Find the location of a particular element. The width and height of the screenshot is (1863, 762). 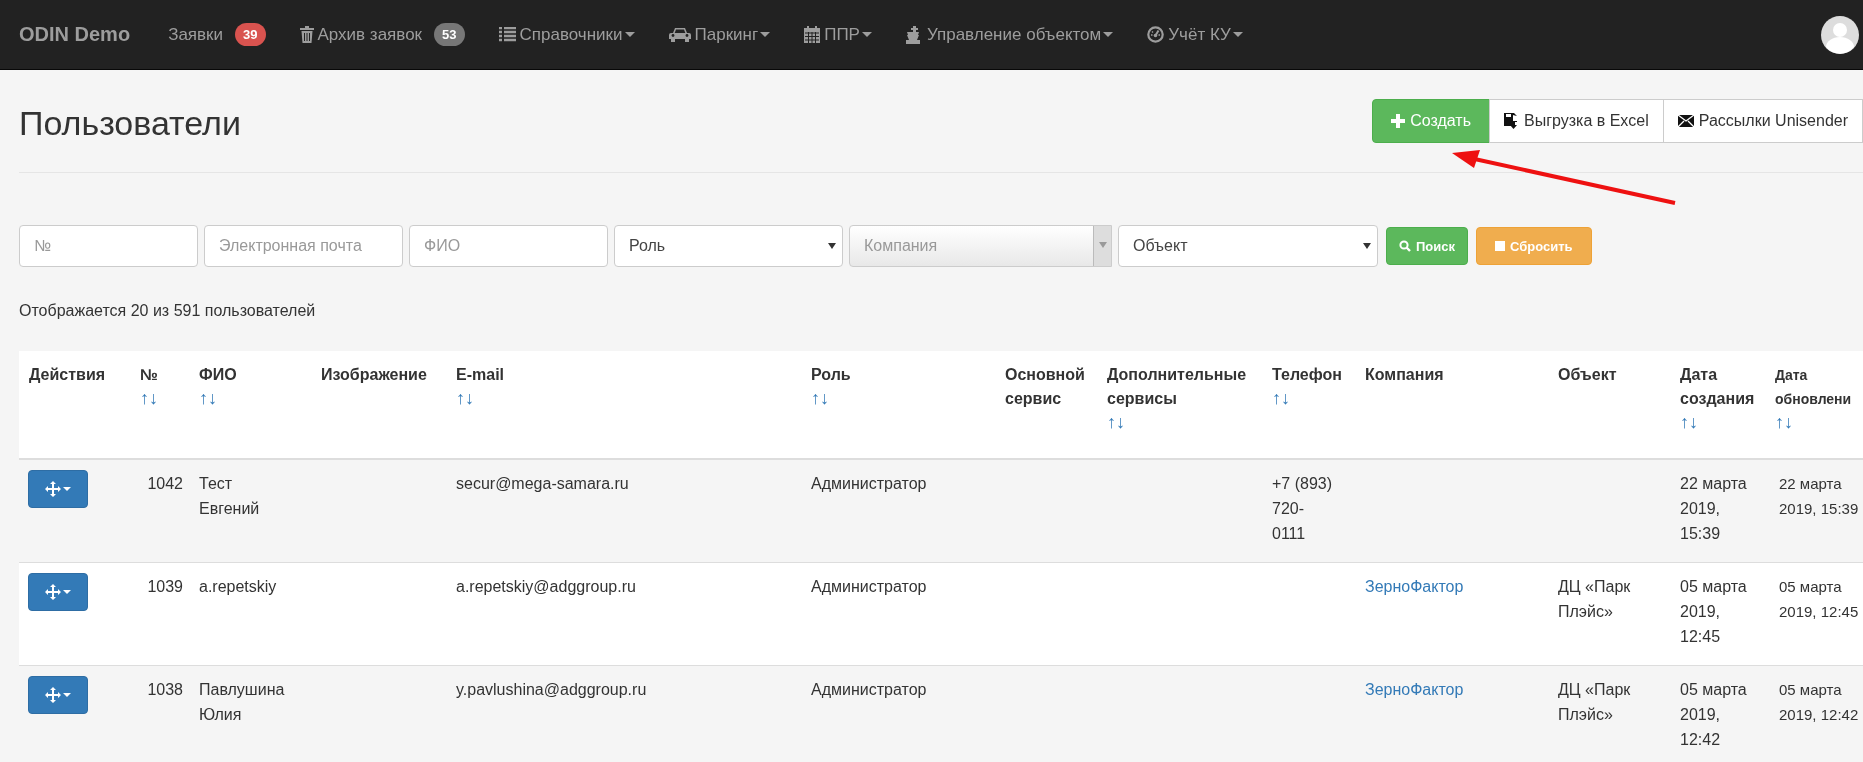

results-count: Отображается 20 из 591 пользователей is located at coordinates (168, 311).